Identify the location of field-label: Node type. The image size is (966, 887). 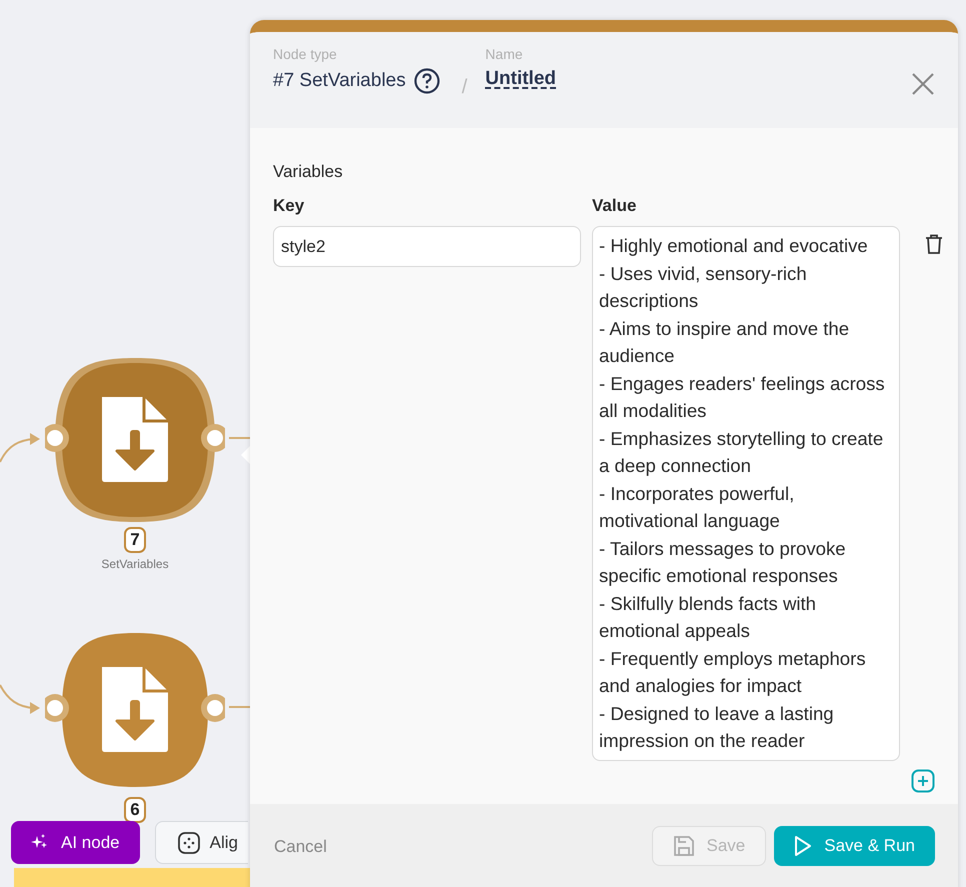
(305, 54).